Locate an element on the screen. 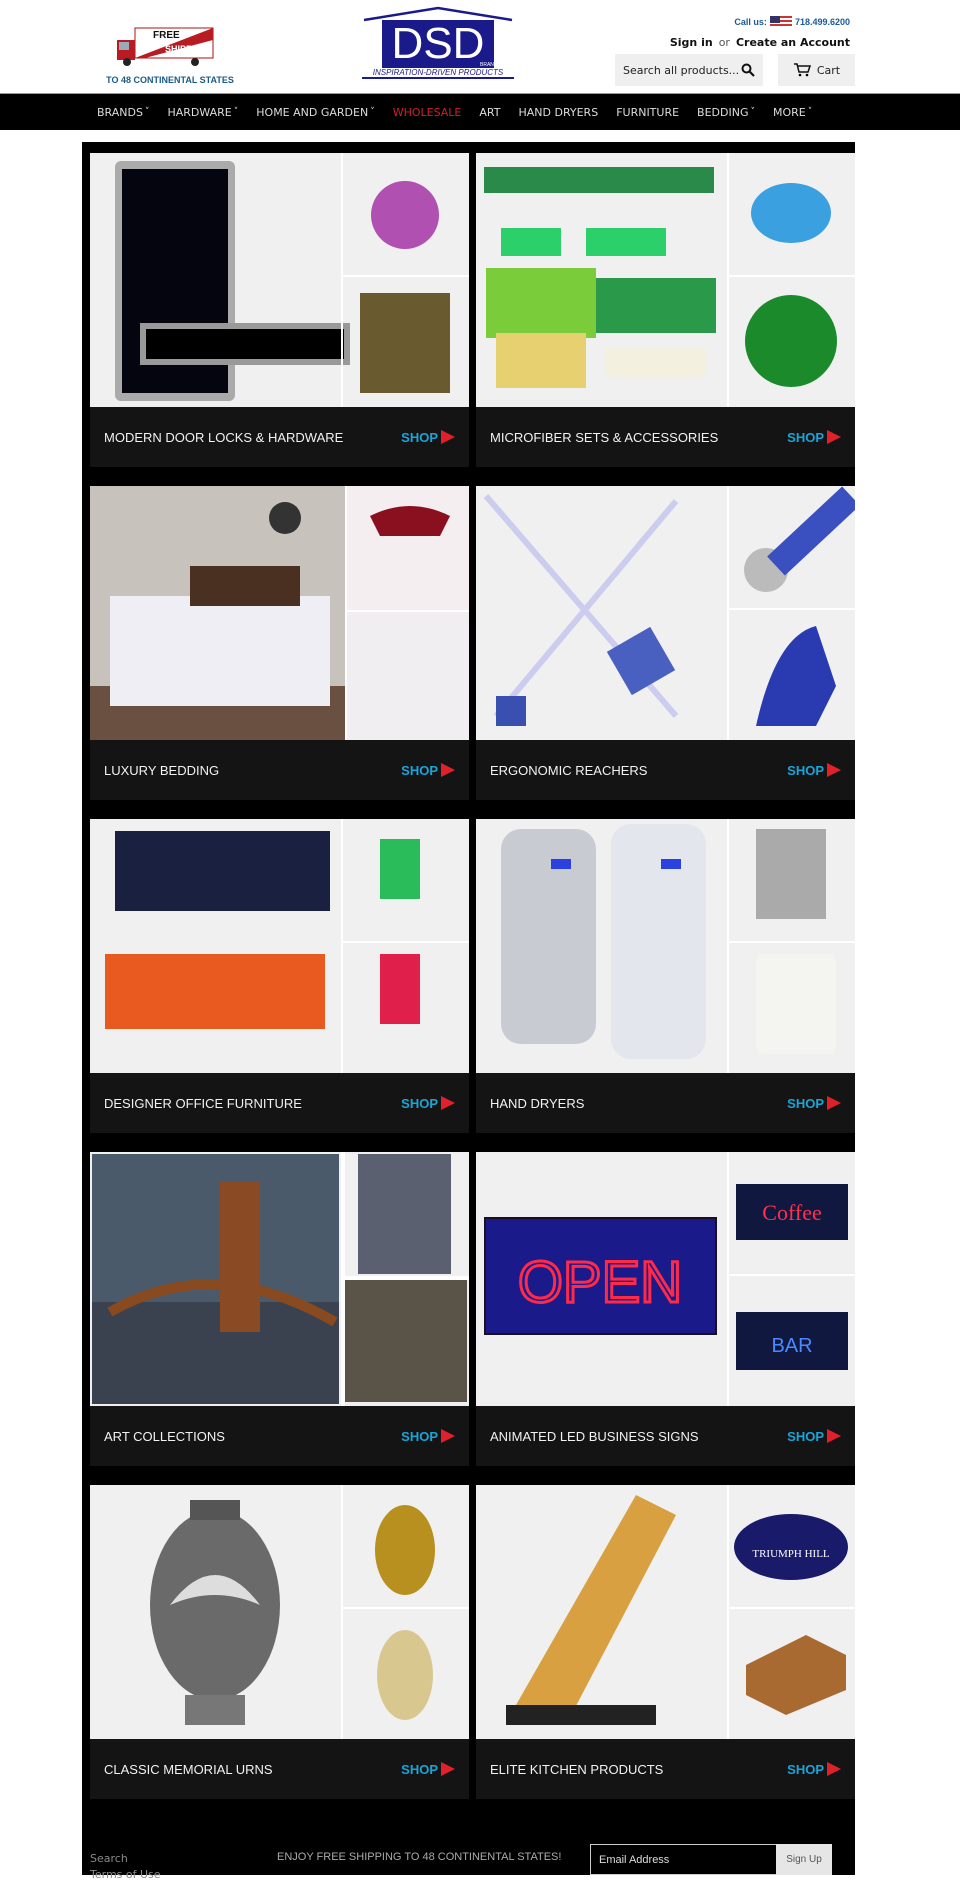 The height and width of the screenshot is (1883, 960). category-title: LUXURY BEDDING is located at coordinates (162, 770).